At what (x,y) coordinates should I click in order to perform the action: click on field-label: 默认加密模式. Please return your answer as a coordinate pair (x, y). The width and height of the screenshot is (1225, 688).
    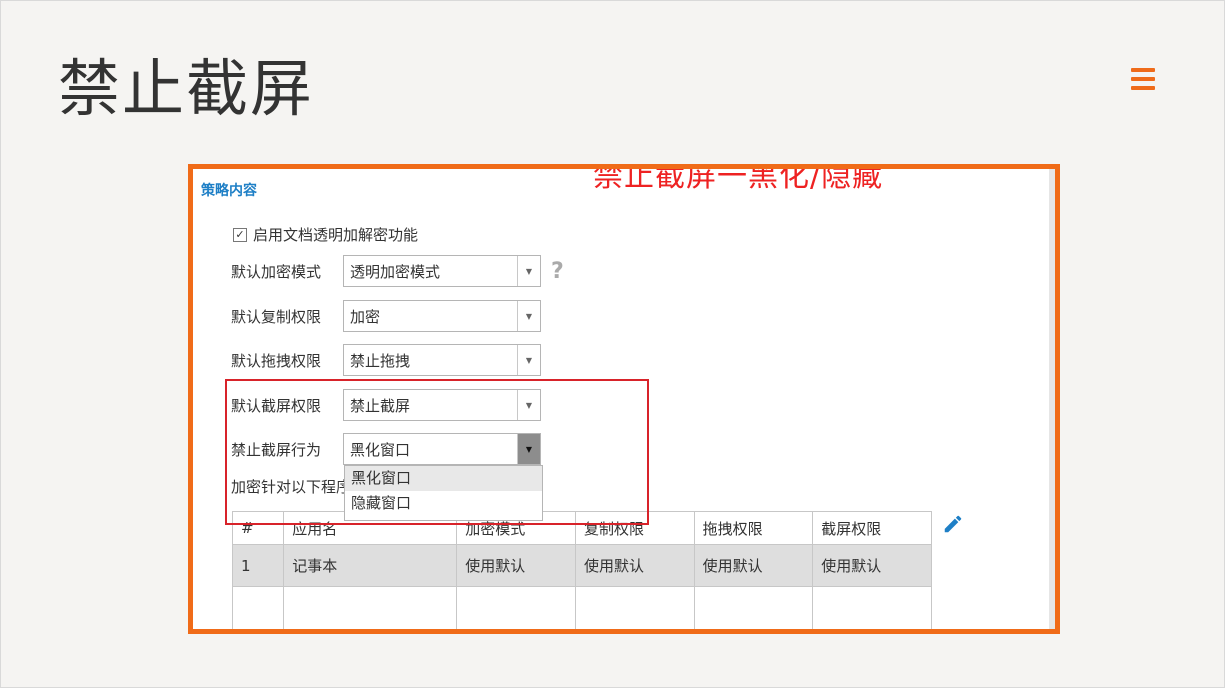
    Looking at the image, I should click on (276, 271).